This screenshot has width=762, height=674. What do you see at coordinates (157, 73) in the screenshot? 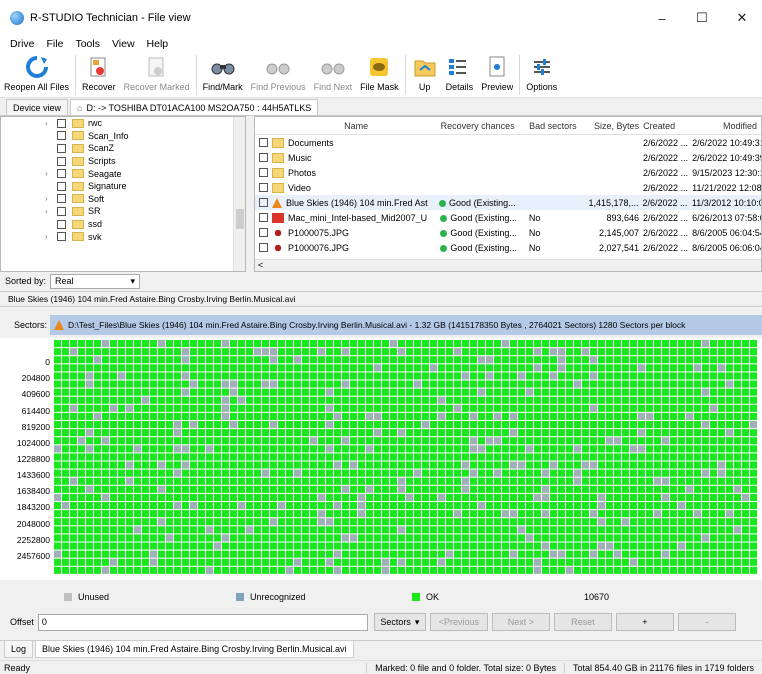
I see `recover-marked-button: Recover Marked` at bounding box center [157, 73].